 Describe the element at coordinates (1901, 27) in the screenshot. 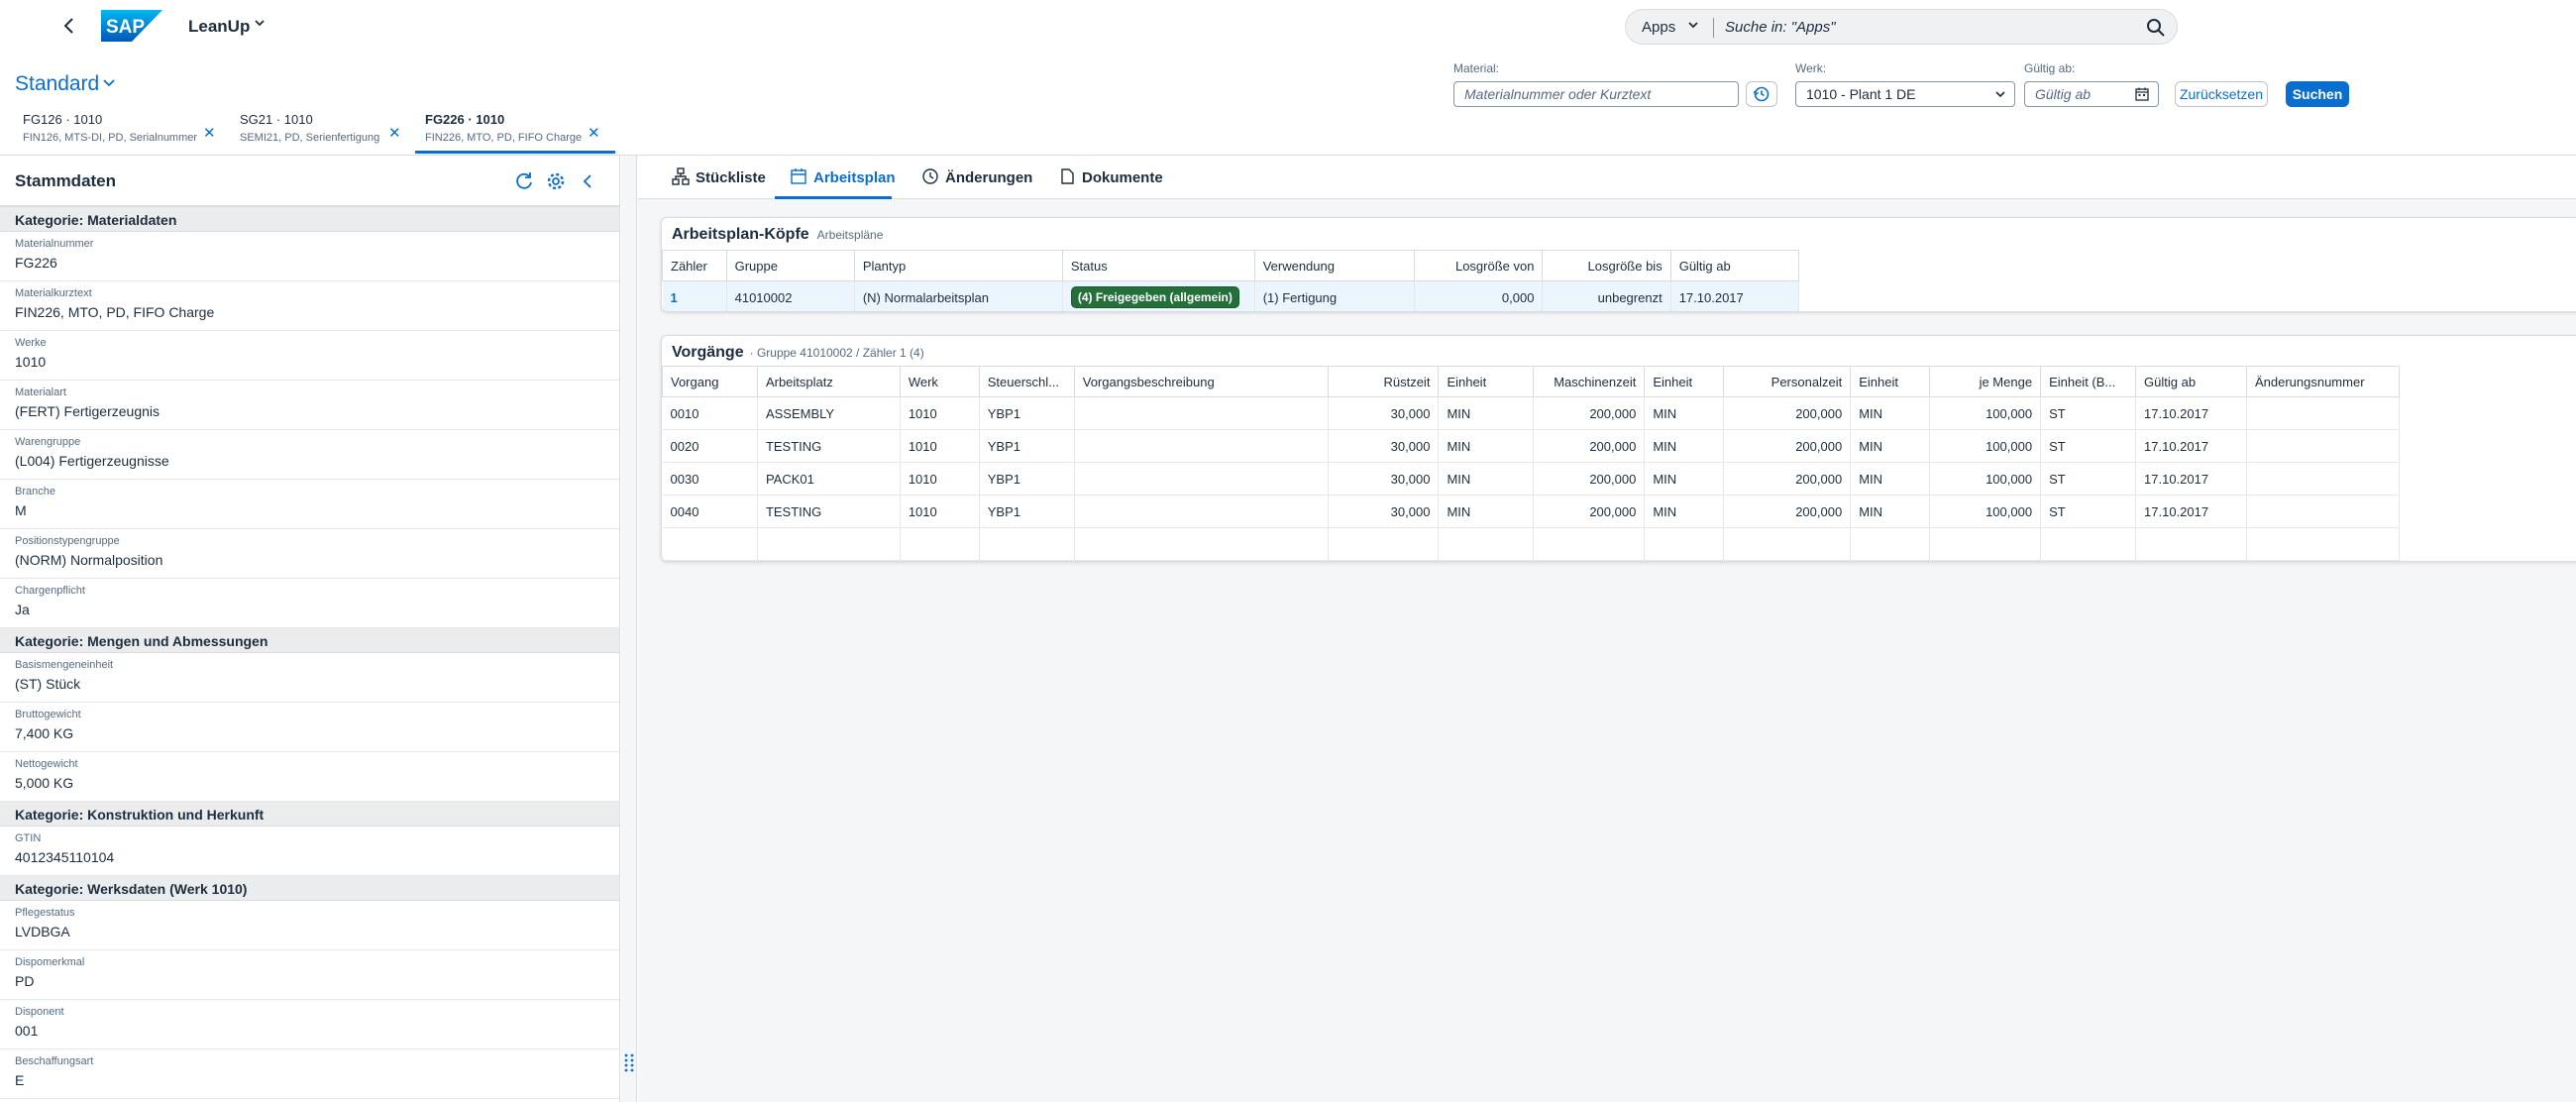

I see `global-search: Apps Suche in: "Apps"` at that location.